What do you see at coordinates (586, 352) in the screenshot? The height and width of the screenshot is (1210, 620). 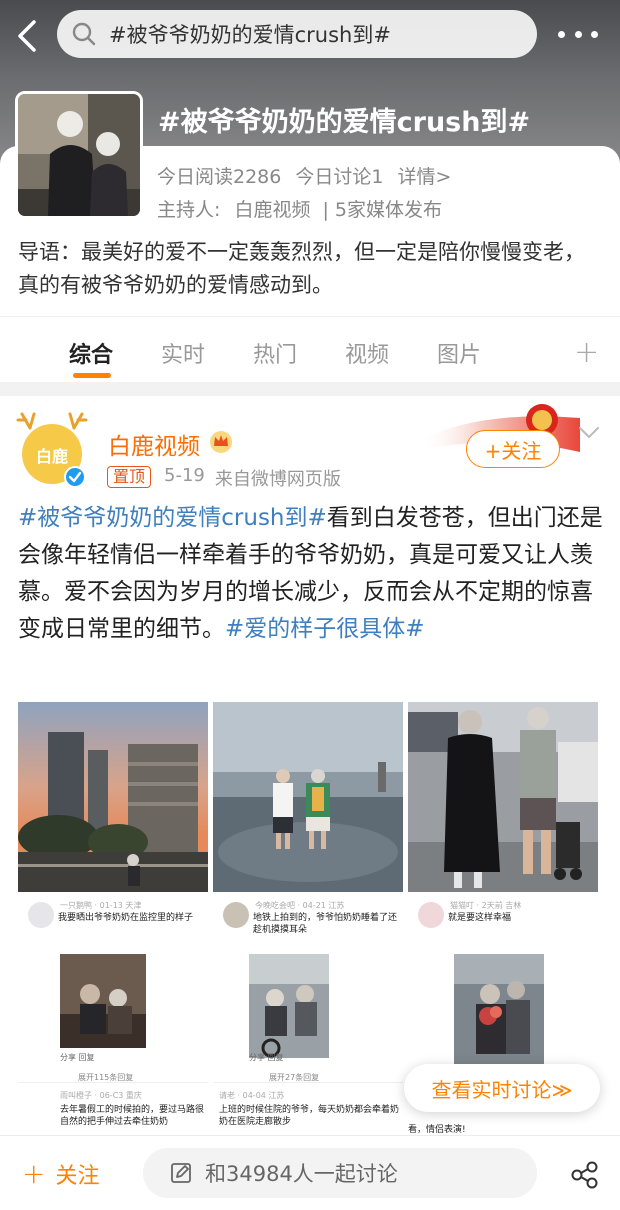 I see `add-tab-button: +` at bounding box center [586, 352].